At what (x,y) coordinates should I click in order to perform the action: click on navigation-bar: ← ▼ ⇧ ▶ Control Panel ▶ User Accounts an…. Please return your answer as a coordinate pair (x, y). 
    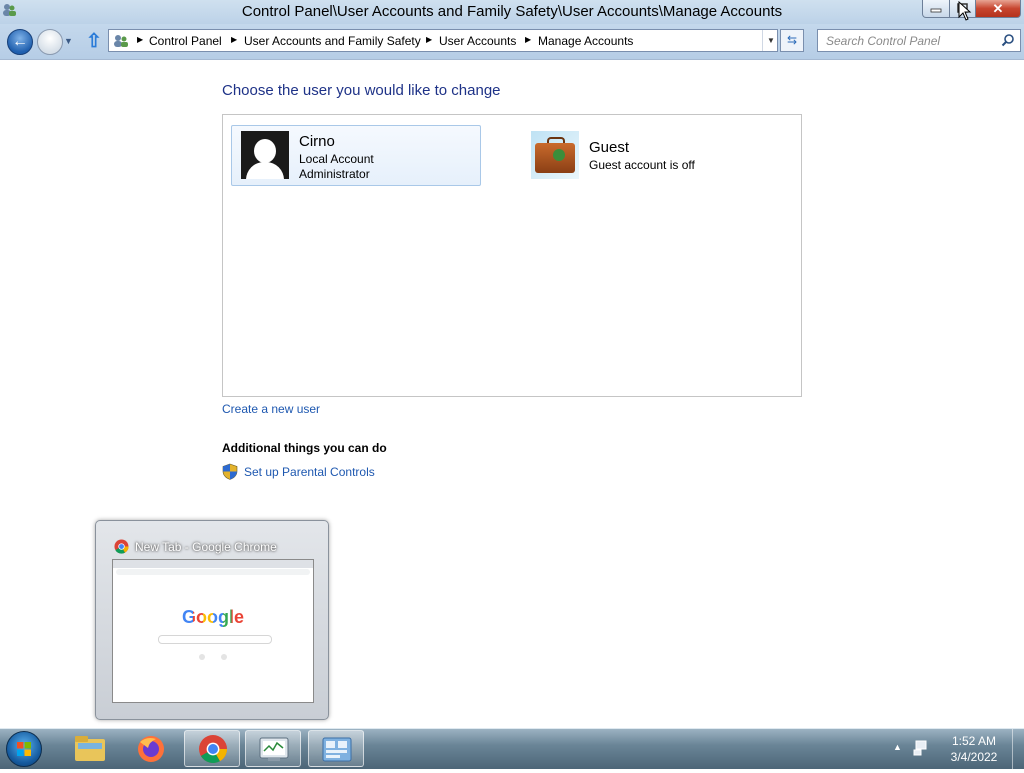
    Looking at the image, I should click on (512, 41).